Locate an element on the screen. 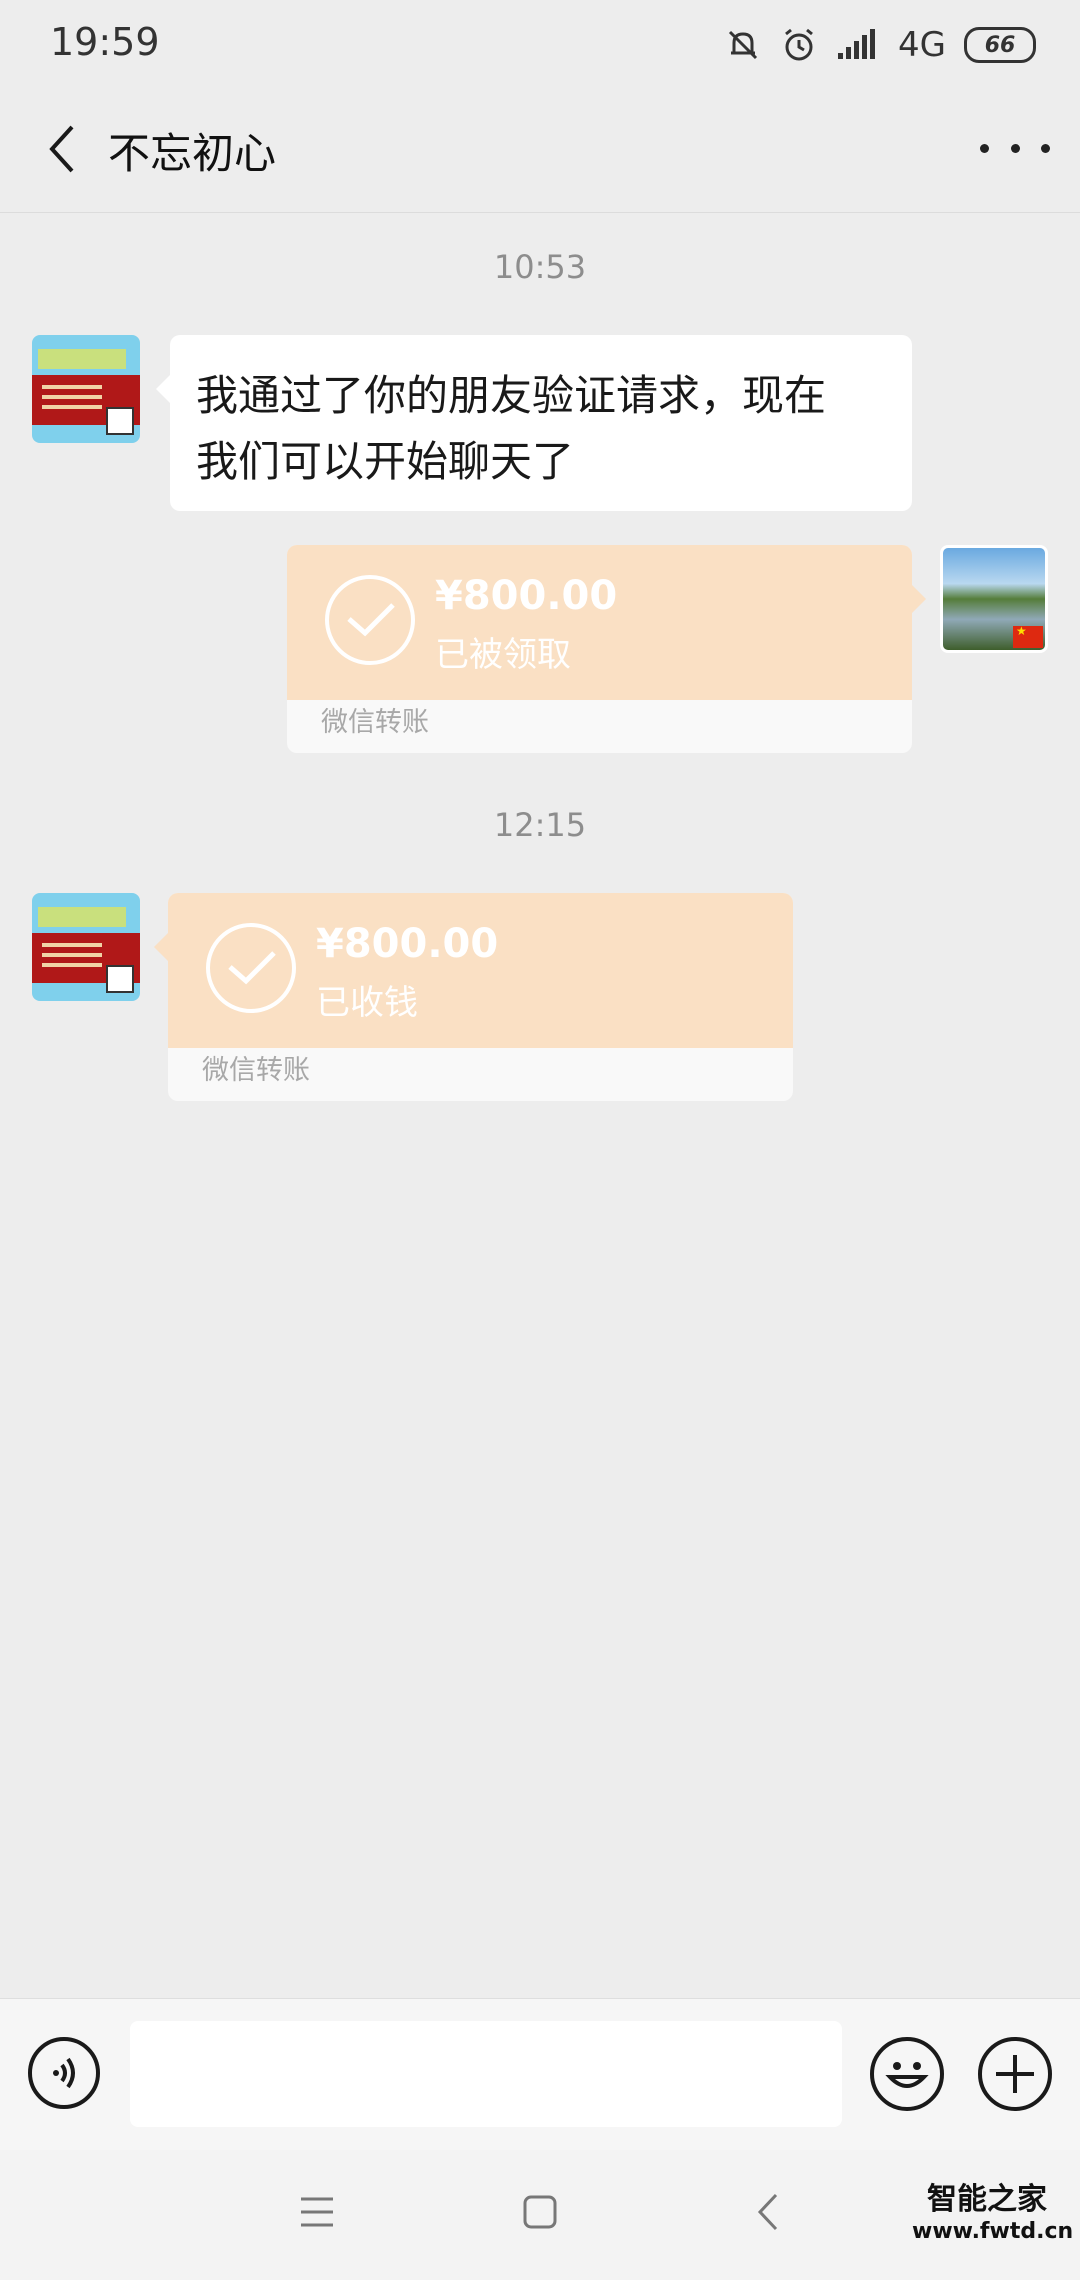  transfer-card: ¥800.00 已被领取 微信转账 is located at coordinates (606, 649).